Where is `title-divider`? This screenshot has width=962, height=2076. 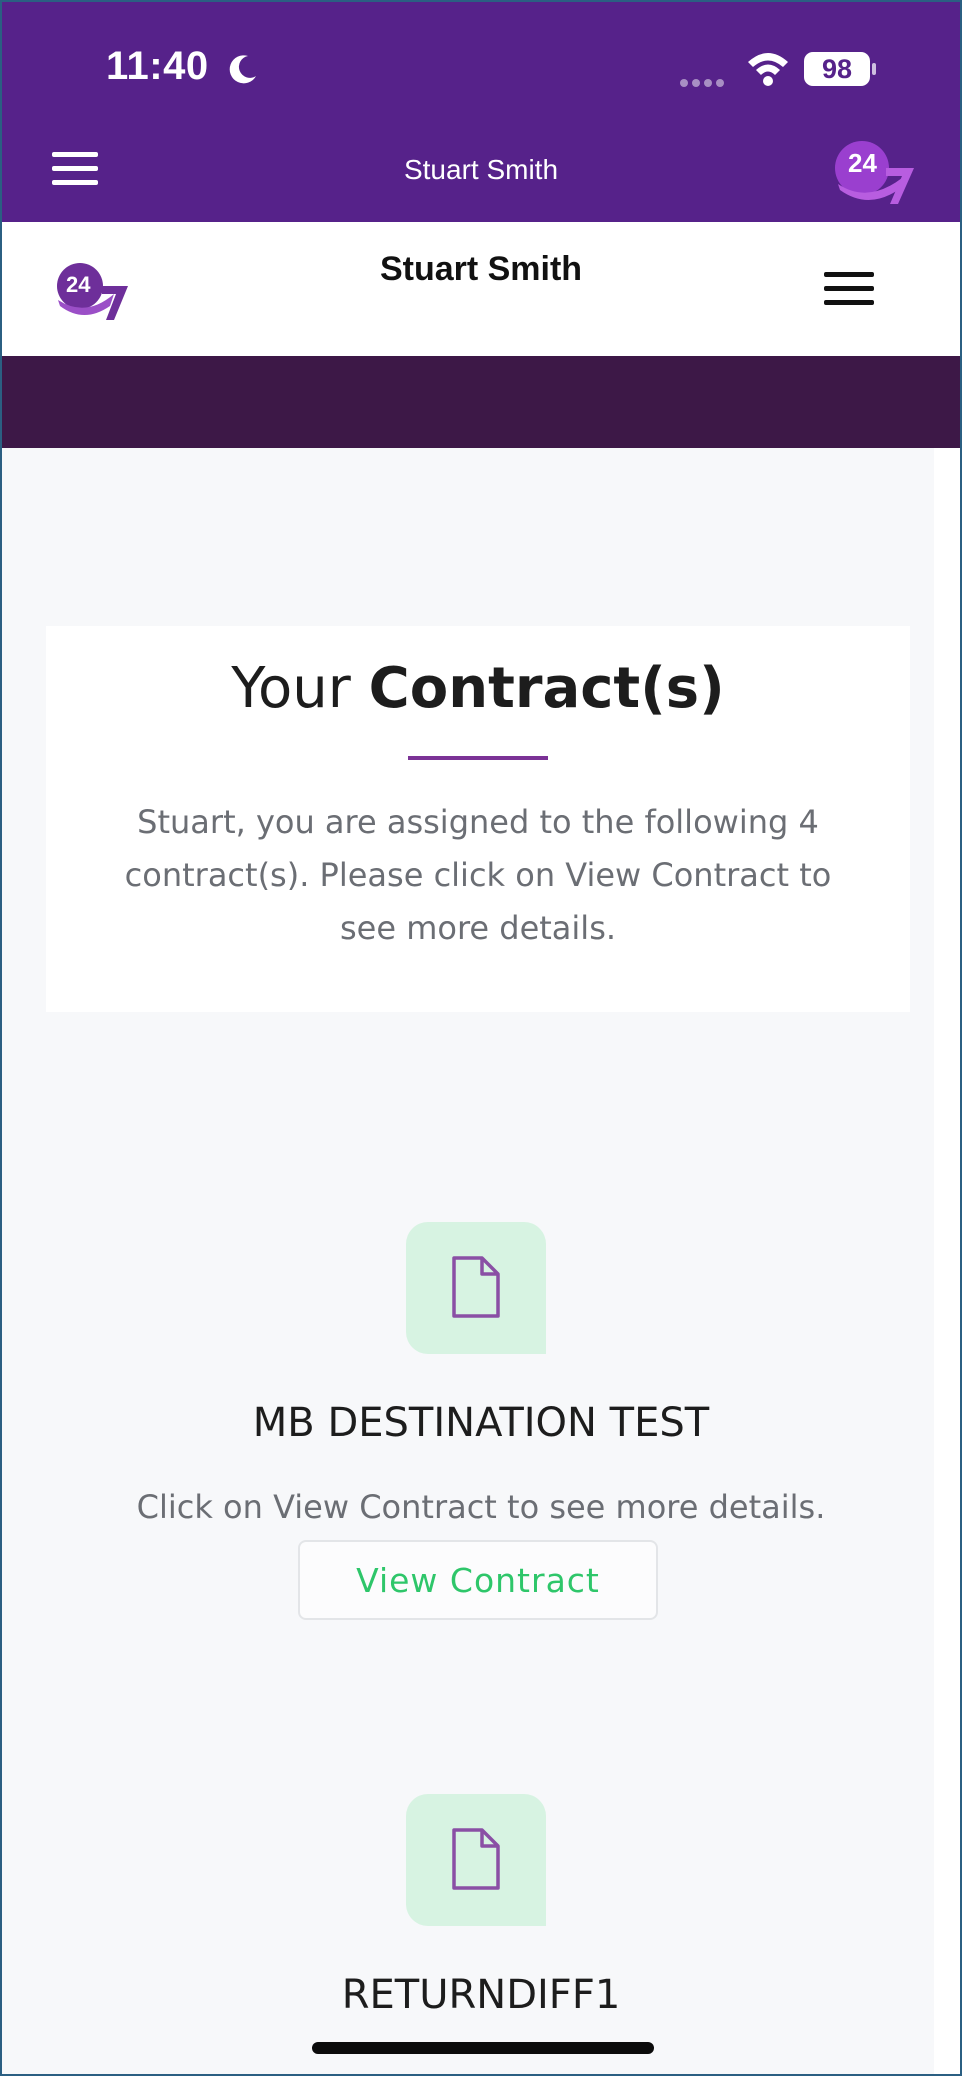
title-divider is located at coordinates (478, 758).